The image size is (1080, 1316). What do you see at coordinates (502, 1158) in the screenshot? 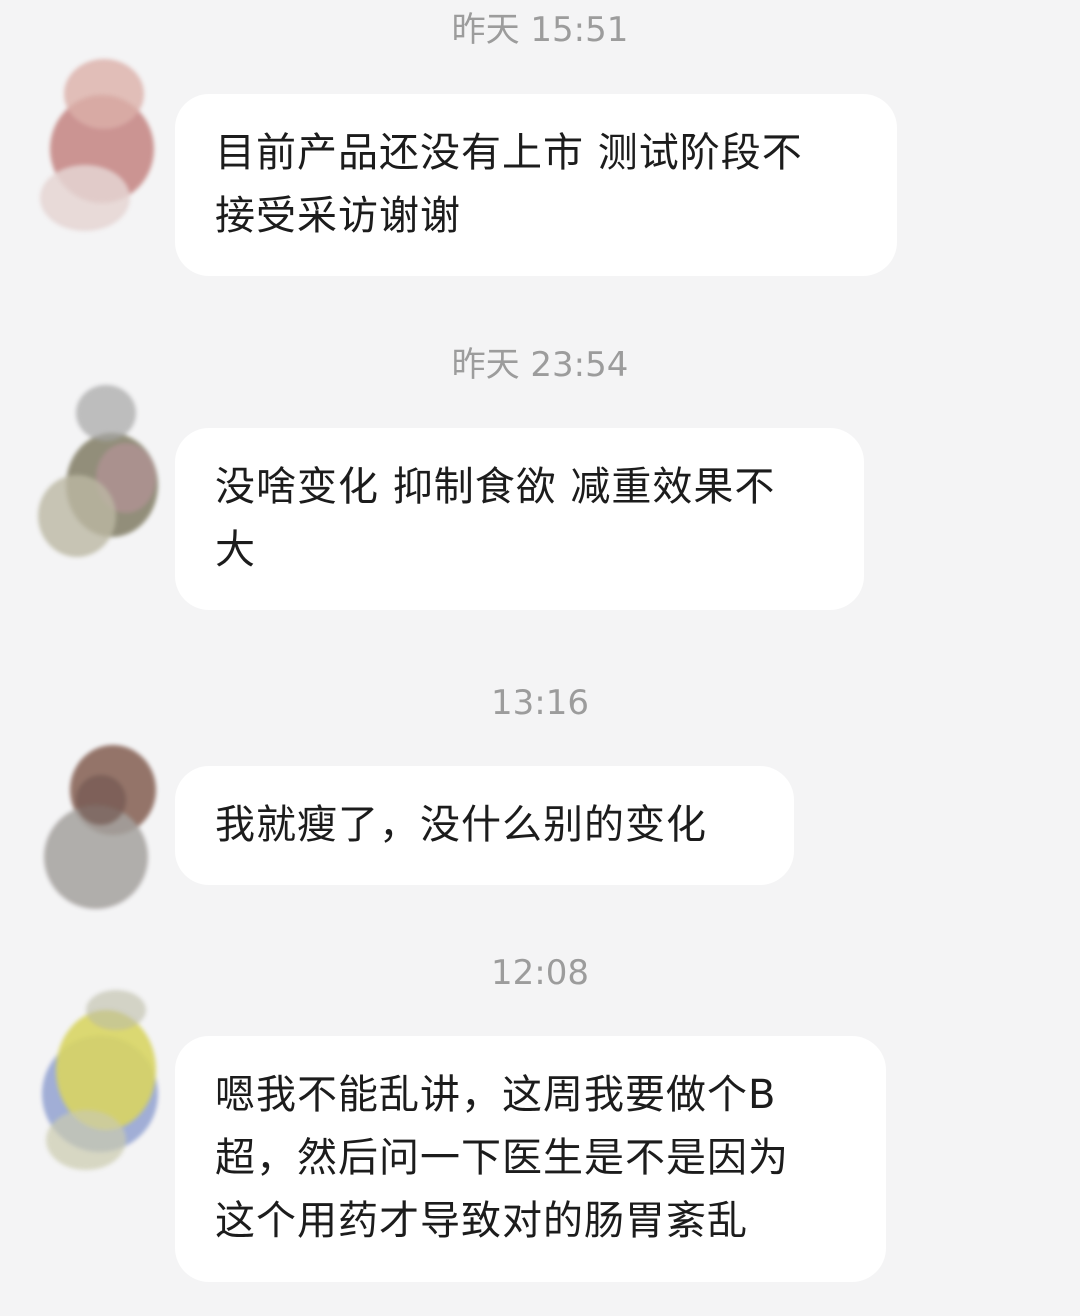
I see `message-line: 超，然后问一下医生是不是因为` at bounding box center [502, 1158].